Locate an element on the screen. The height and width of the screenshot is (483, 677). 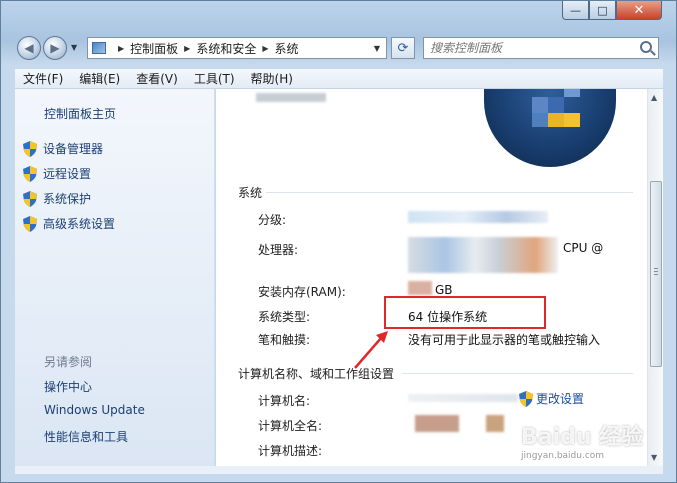
processor-value: CPU @ is located at coordinates (583, 248).